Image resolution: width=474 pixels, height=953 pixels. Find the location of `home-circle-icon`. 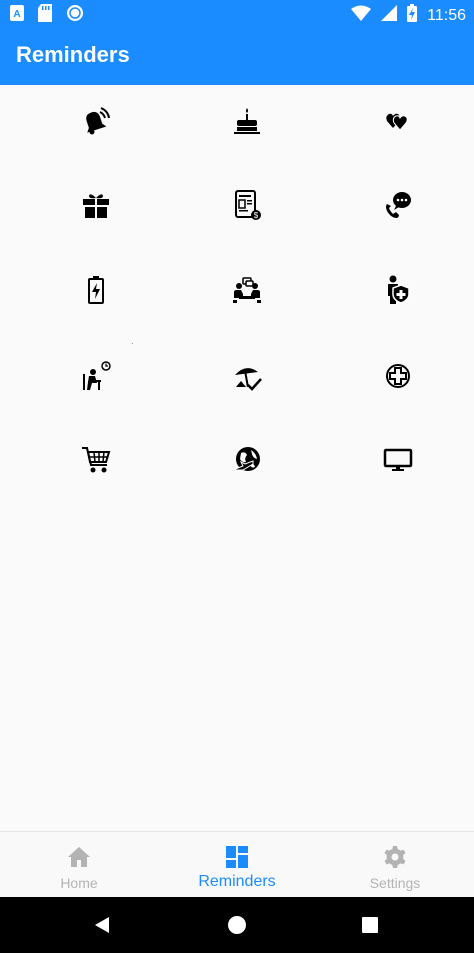

home-circle-icon is located at coordinates (237, 925).